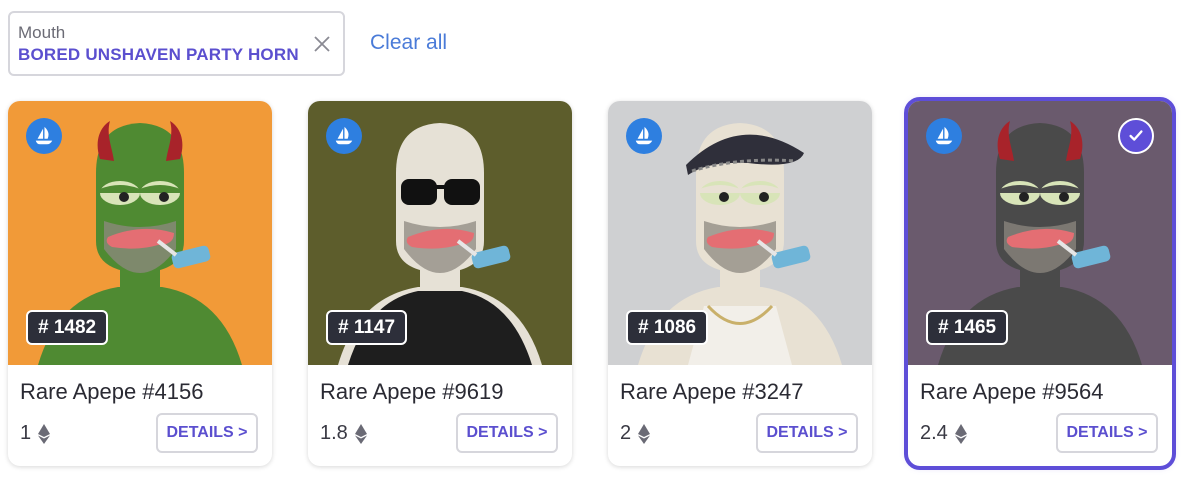  I want to click on check-icon, so click(1136, 136).